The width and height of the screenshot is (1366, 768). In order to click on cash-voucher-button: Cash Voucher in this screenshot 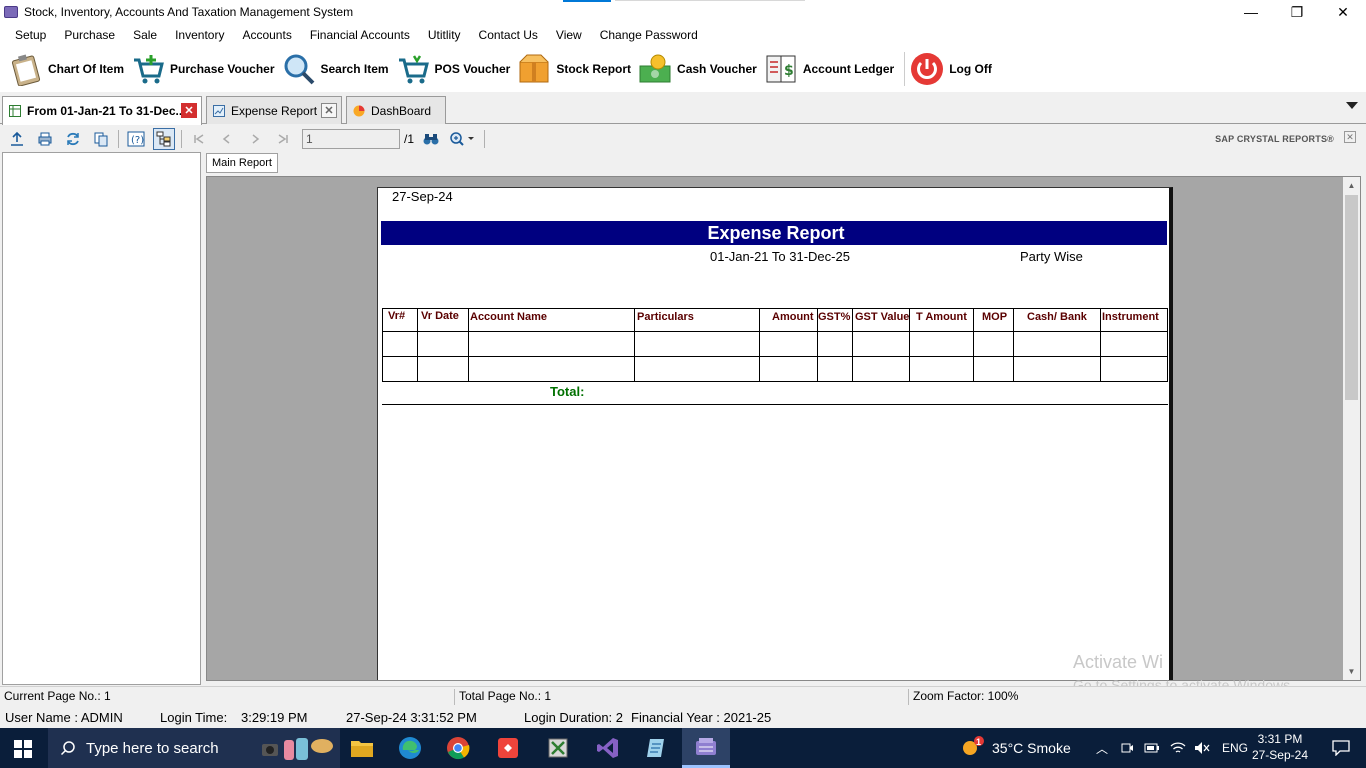, I will do `click(697, 69)`.